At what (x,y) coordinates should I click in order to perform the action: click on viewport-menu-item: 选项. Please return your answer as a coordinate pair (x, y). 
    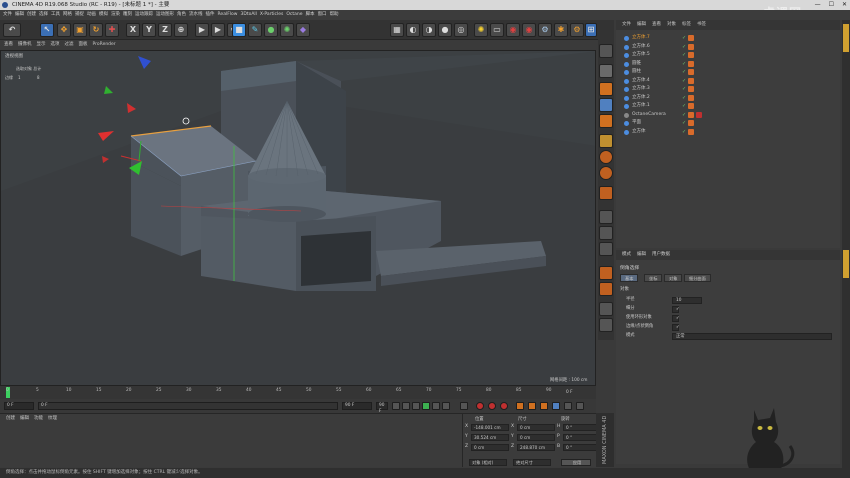
    Looking at the image, I should click on (55, 44).